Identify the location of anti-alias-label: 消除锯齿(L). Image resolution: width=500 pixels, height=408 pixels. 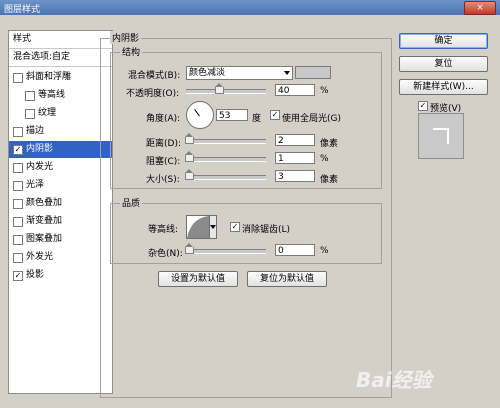
(266, 230).